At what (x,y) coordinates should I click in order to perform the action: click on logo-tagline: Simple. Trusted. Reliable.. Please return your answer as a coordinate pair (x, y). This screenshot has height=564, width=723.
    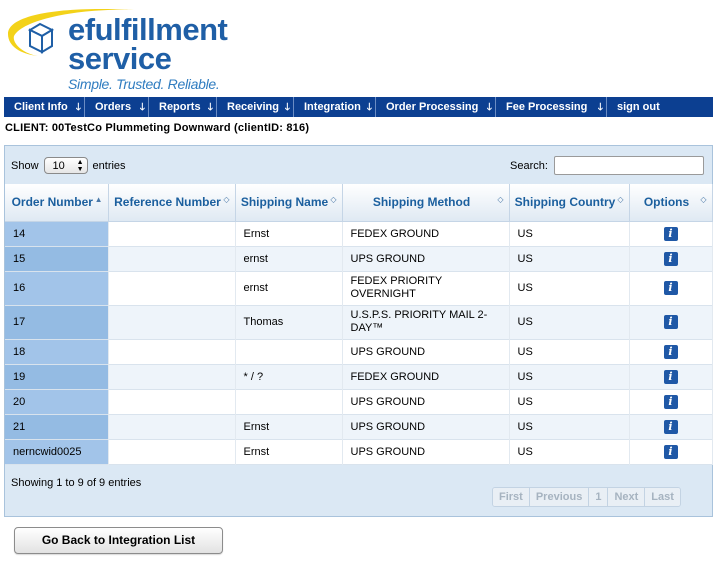
    Looking at the image, I should click on (144, 84).